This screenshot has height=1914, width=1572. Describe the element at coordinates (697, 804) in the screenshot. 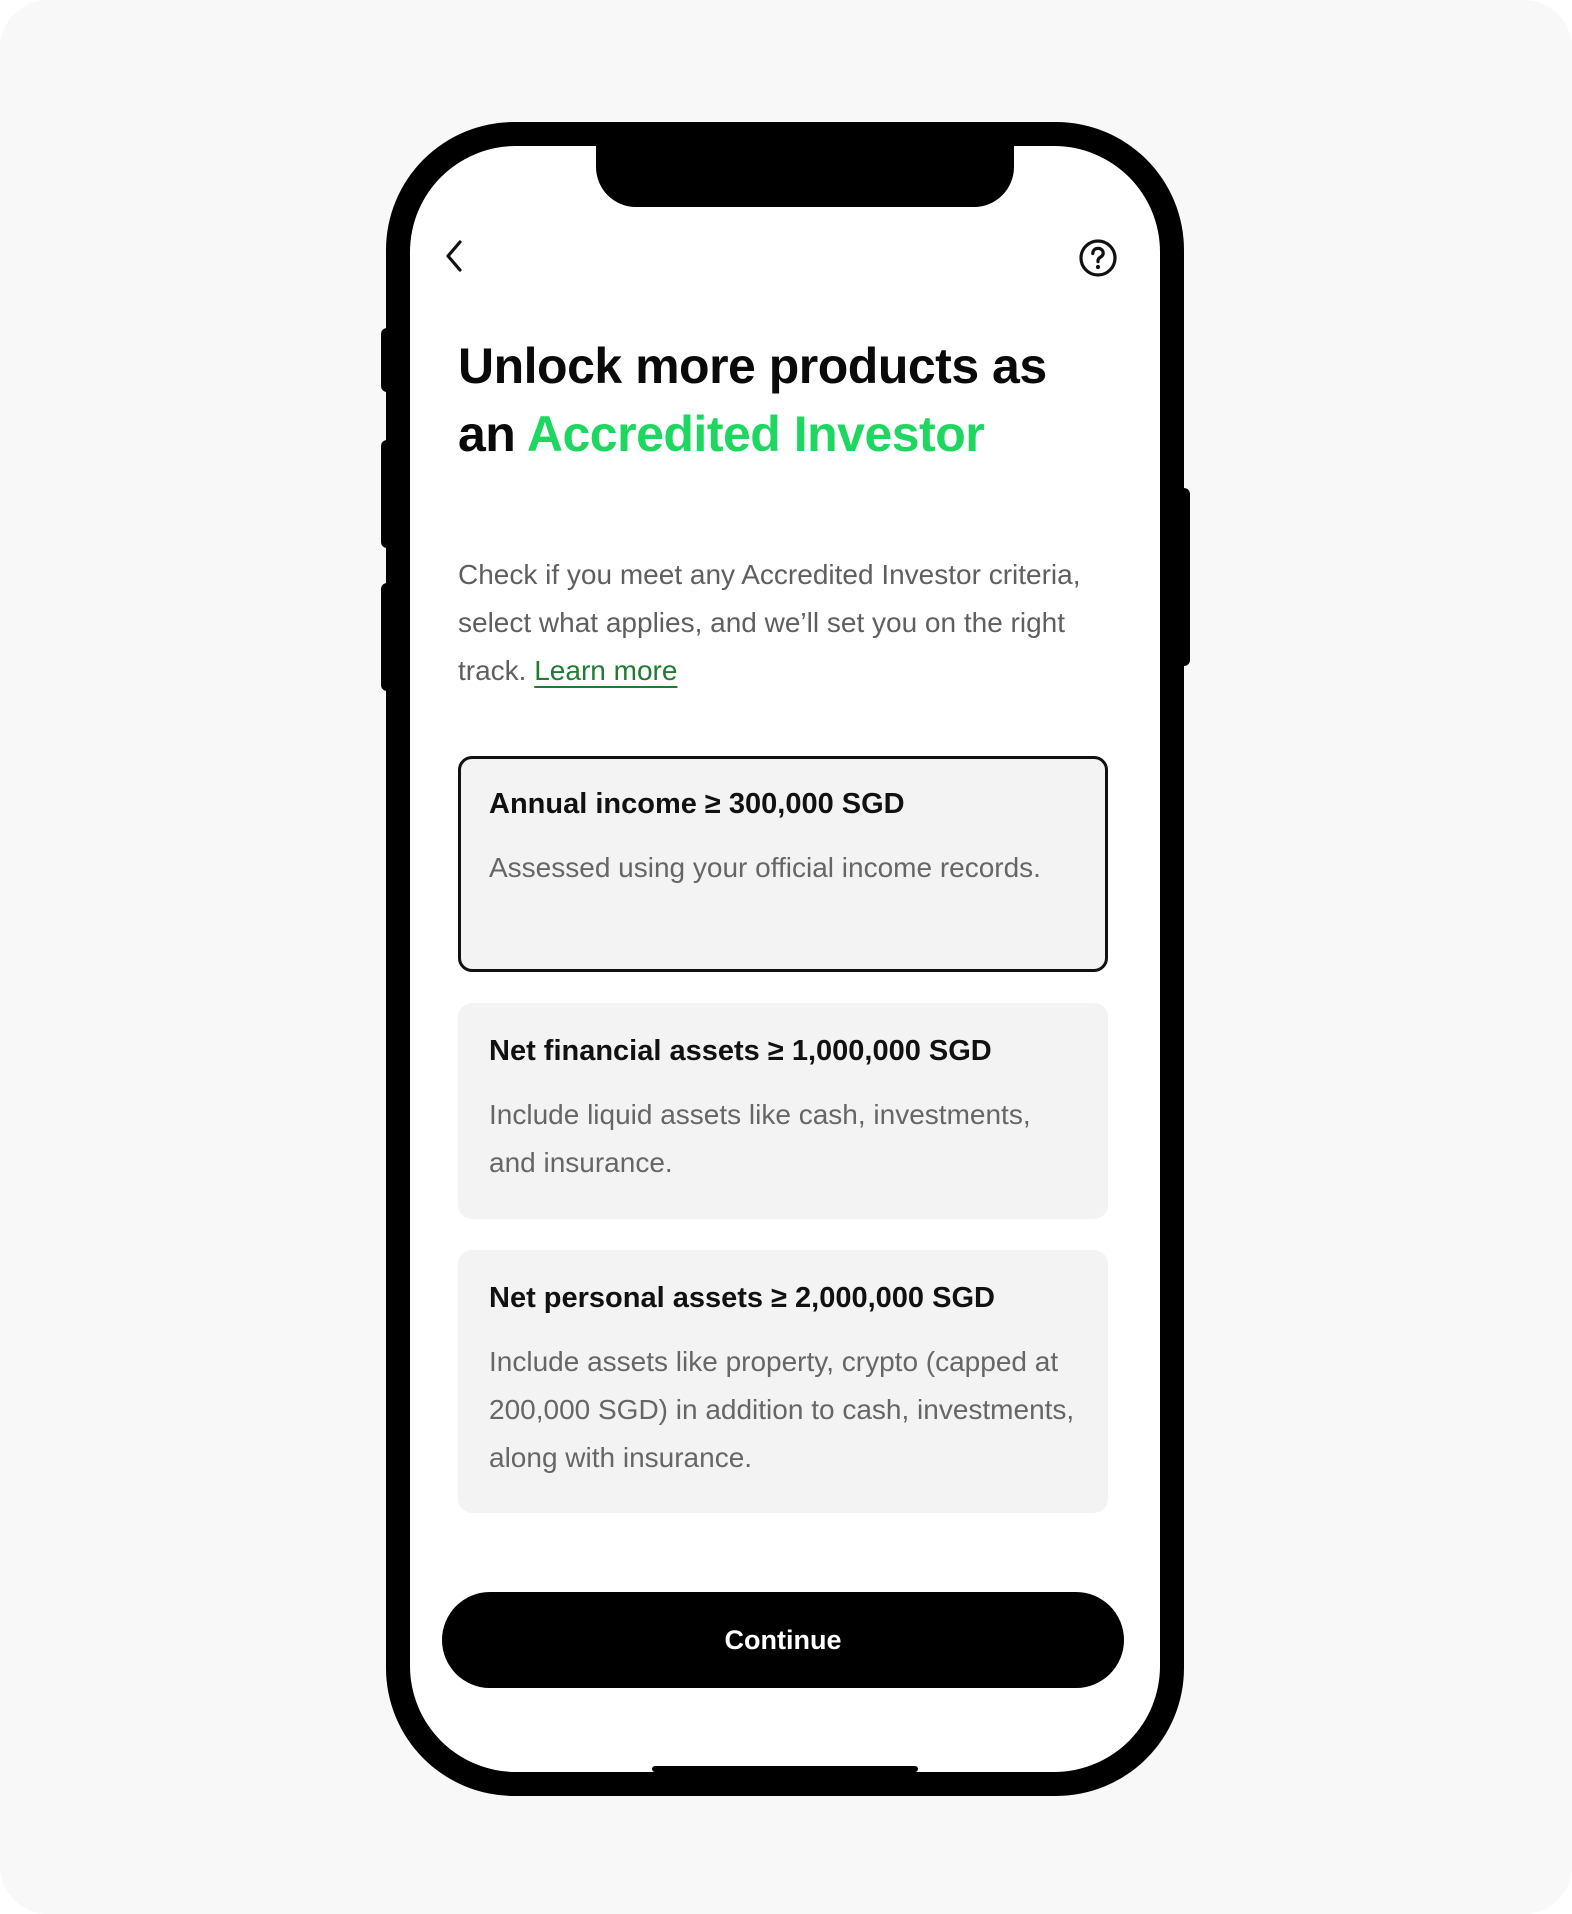

I see `option-title: Annual income ≥ 300,000 SGD` at that location.